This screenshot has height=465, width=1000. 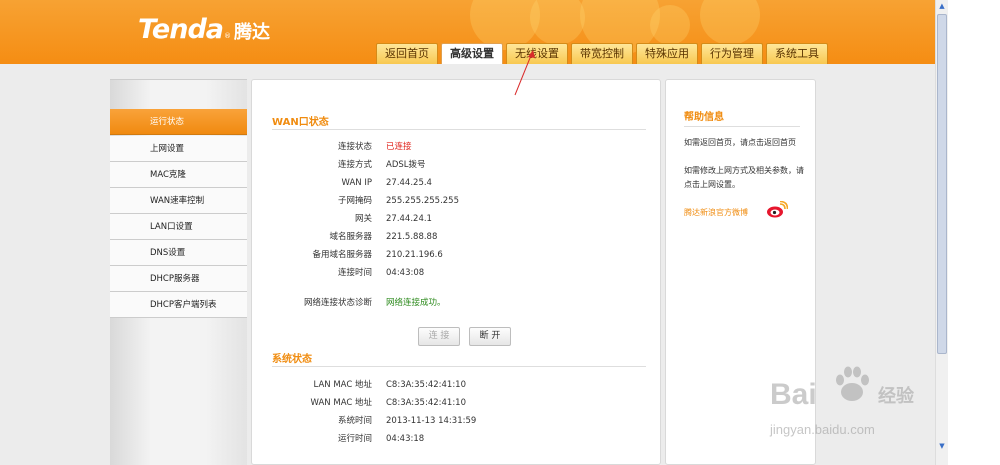 I want to click on top-nav: 返回首页 高级设置 无线设置 带宽控制 特殊应用 行为管理 系统工具, so click(x=602, y=53).